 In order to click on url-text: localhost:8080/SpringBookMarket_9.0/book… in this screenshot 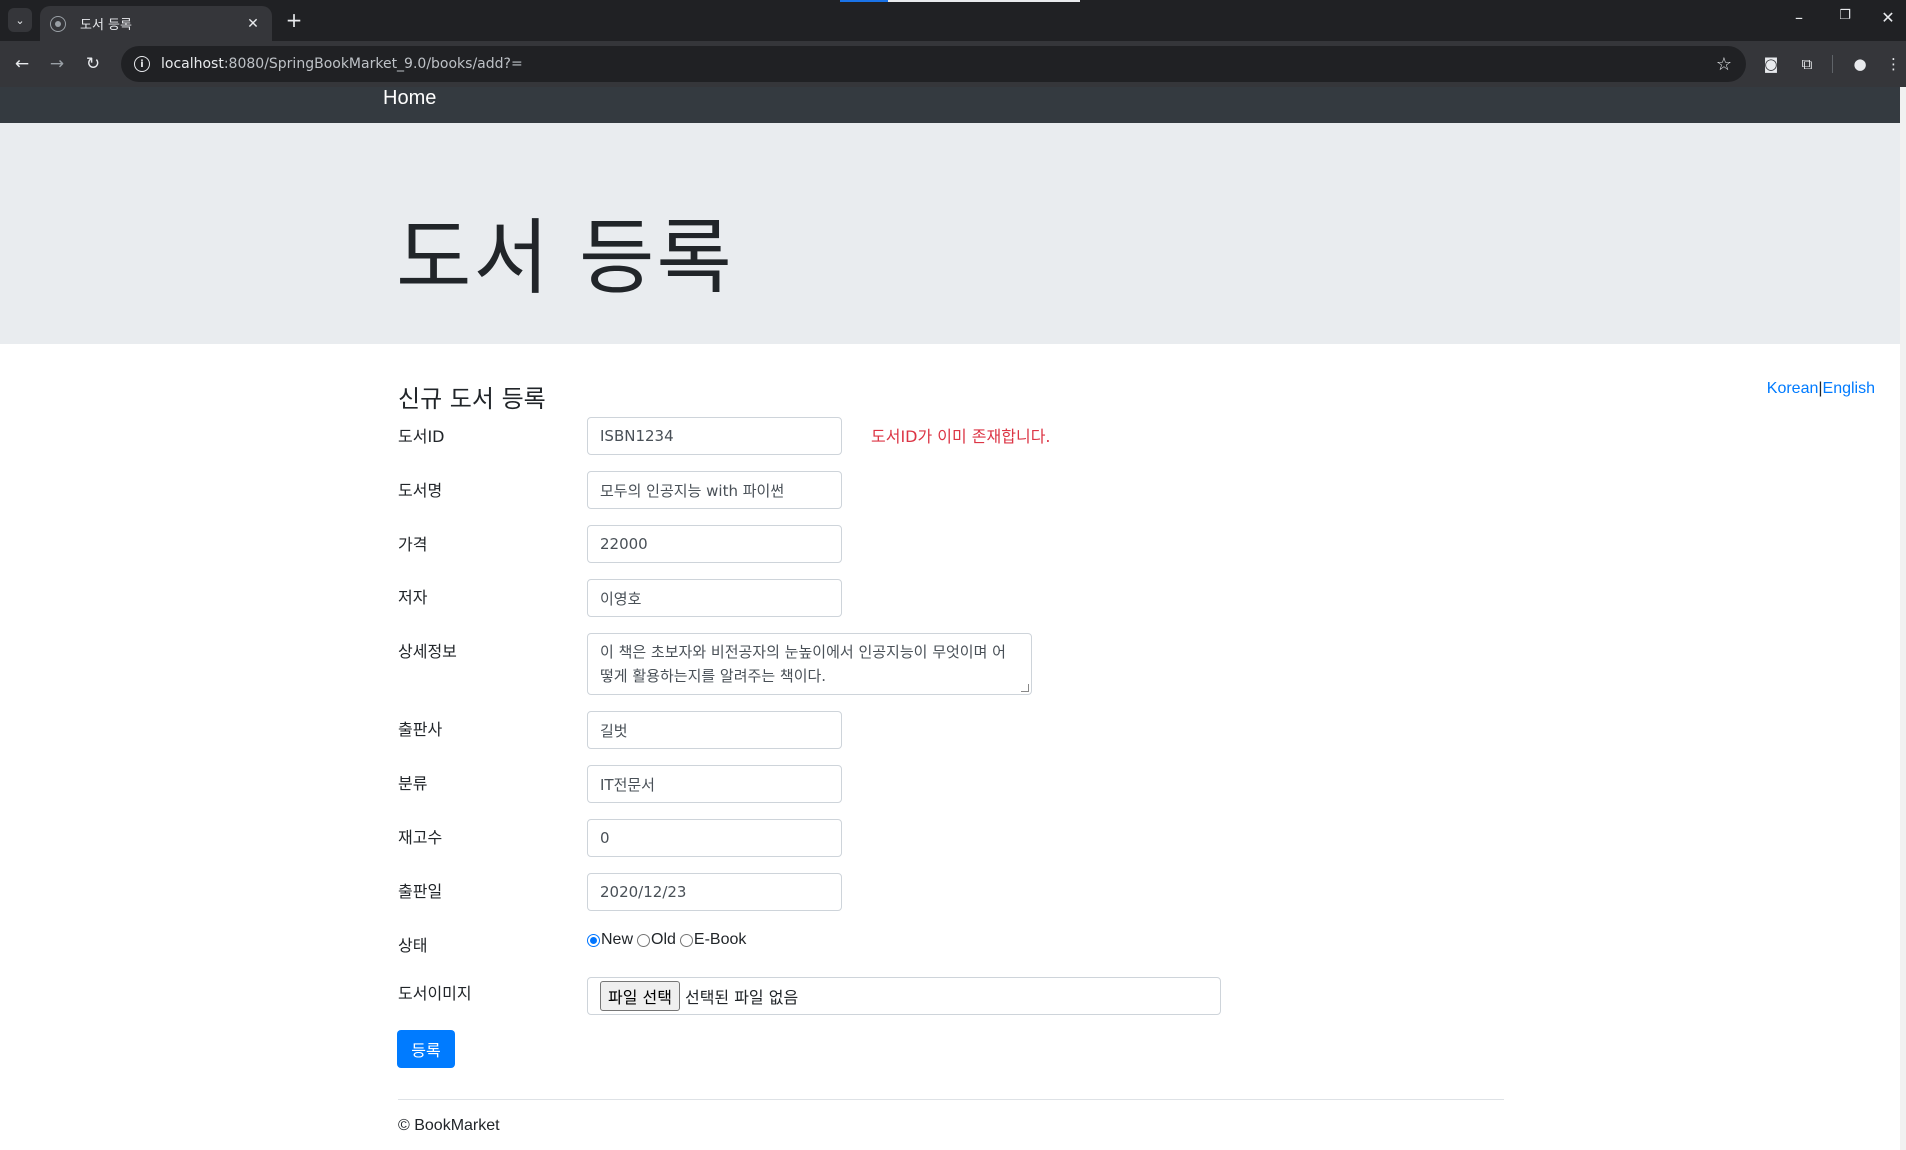, I will do `click(938, 64)`.